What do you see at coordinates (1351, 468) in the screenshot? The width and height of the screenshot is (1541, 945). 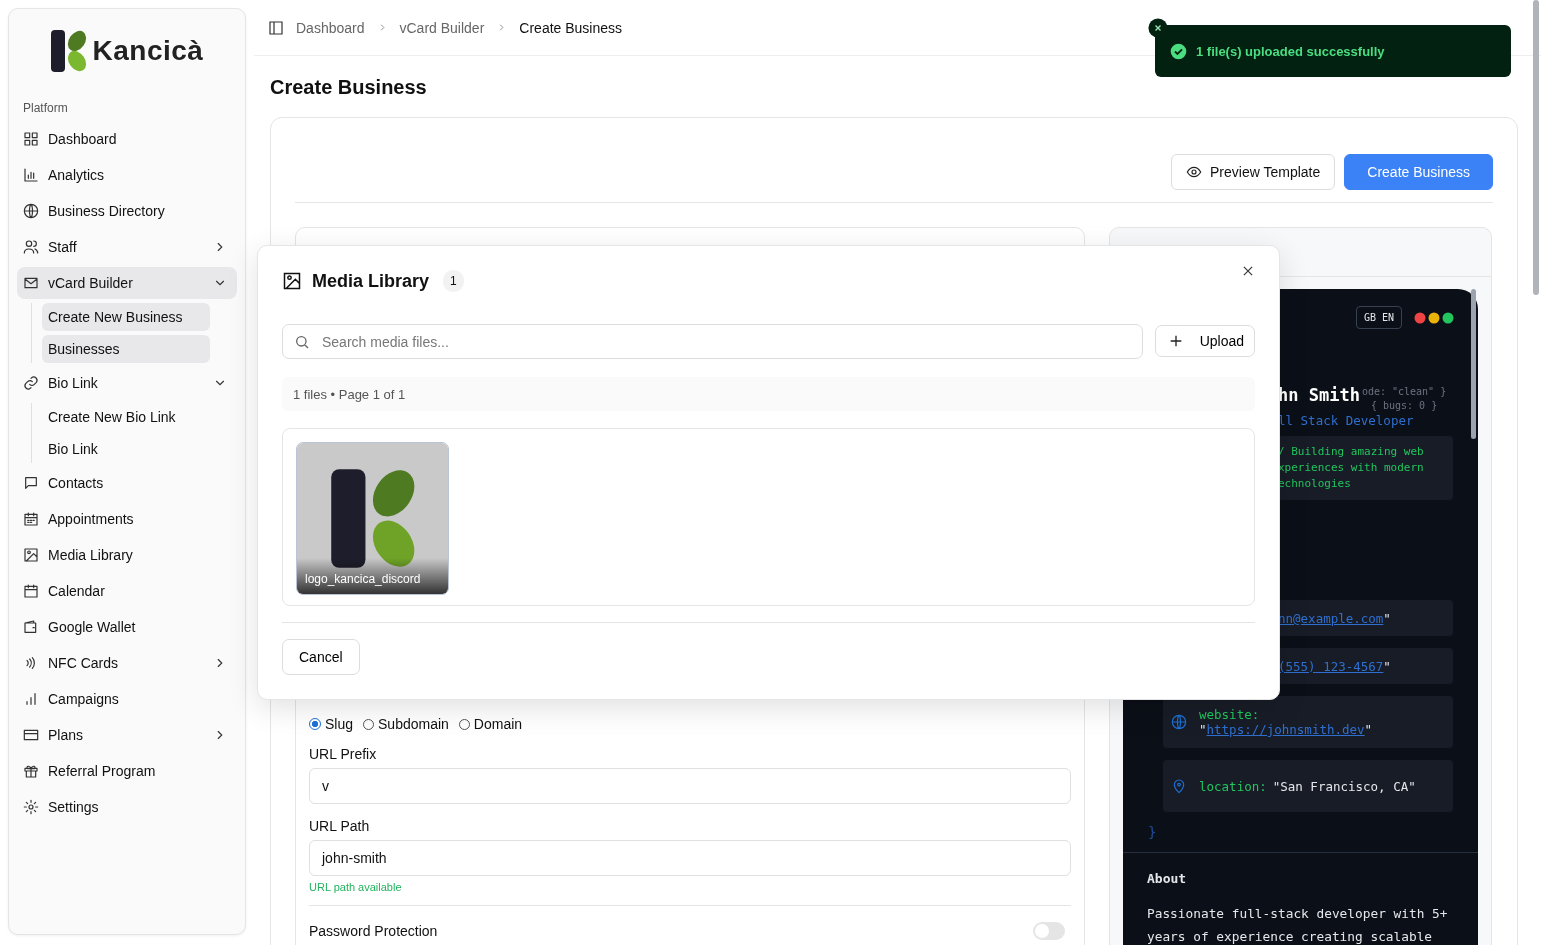 I see `bio-text: xperiences with modern` at bounding box center [1351, 468].